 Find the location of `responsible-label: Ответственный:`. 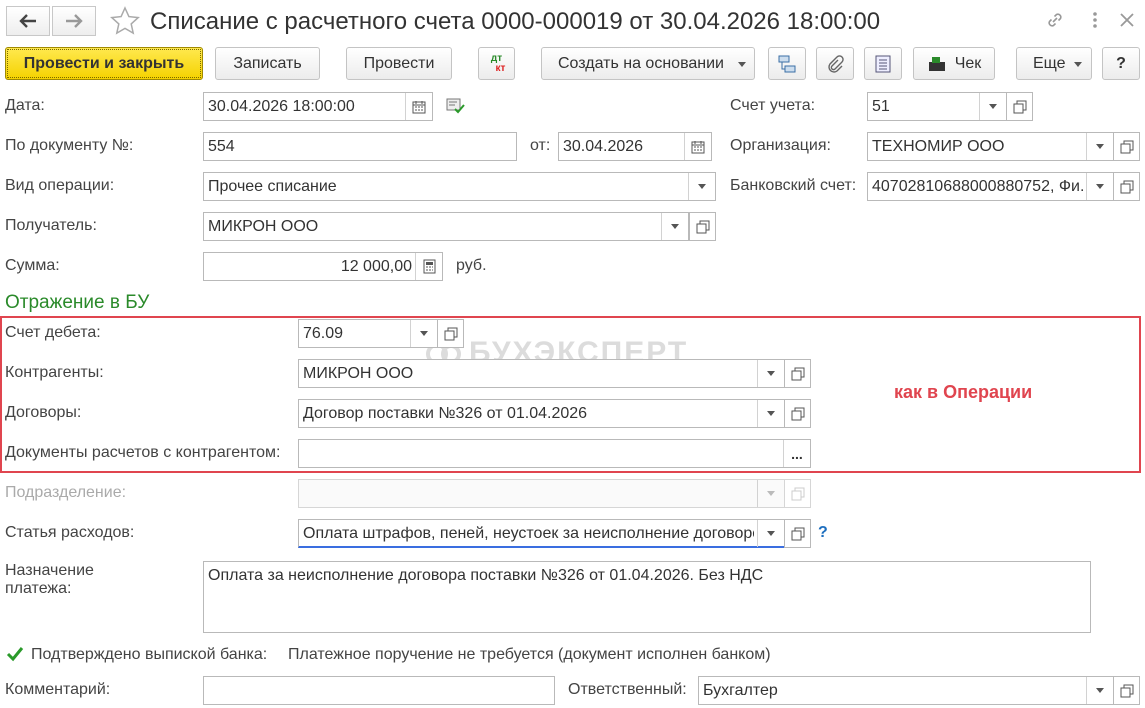

responsible-label: Ответственный: is located at coordinates (627, 689).